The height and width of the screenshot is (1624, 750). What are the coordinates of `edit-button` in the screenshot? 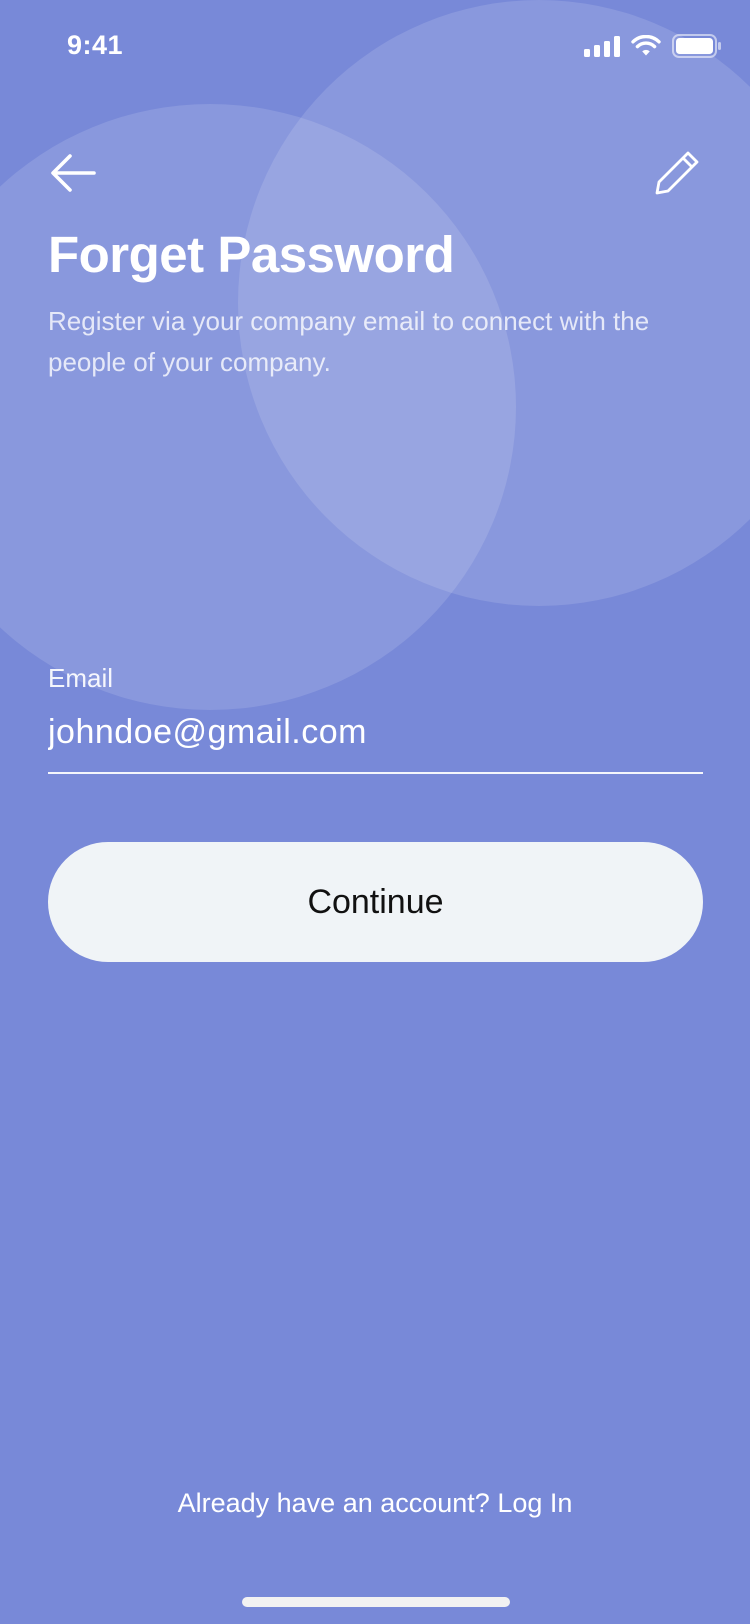 It's located at (678, 172).